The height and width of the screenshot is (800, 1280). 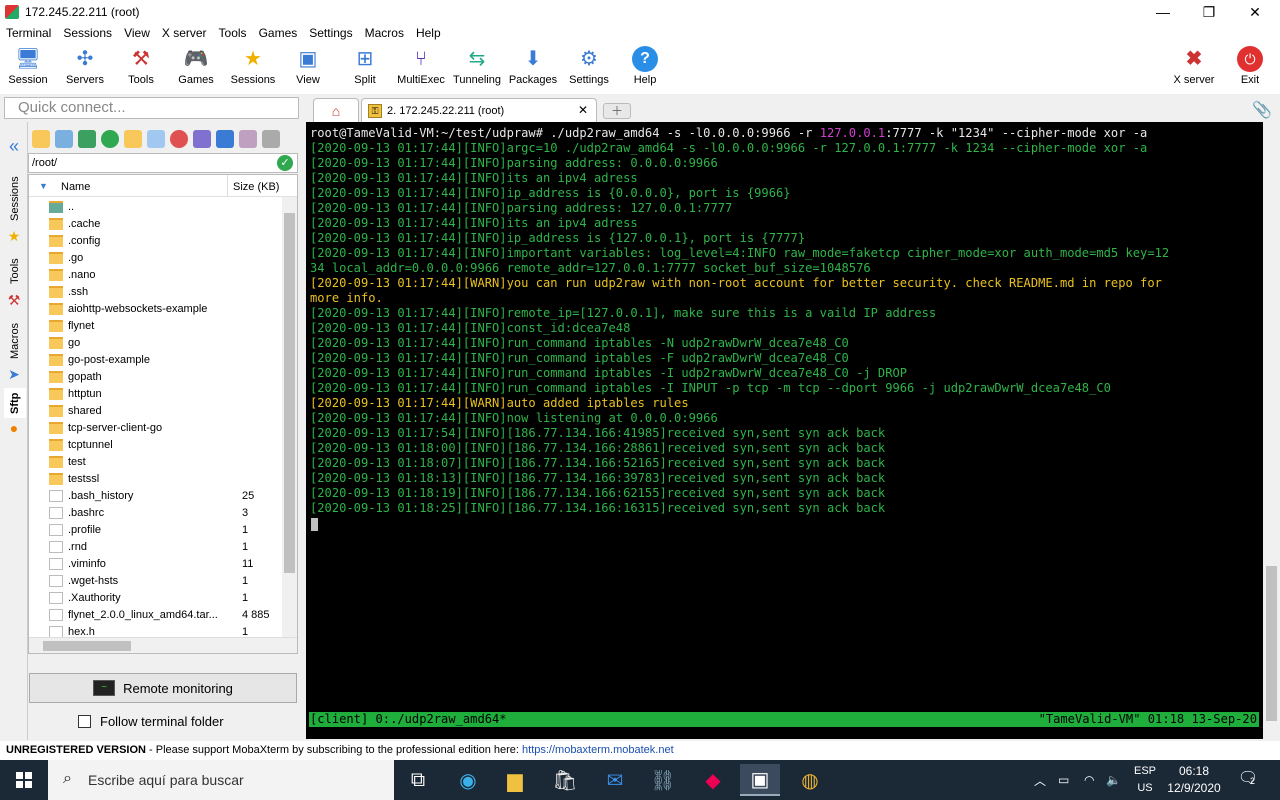 What do you see at coordinates (165, 359) in the screenshot?
I see `file-row: go-post-example` at bounding box center [165, 359].